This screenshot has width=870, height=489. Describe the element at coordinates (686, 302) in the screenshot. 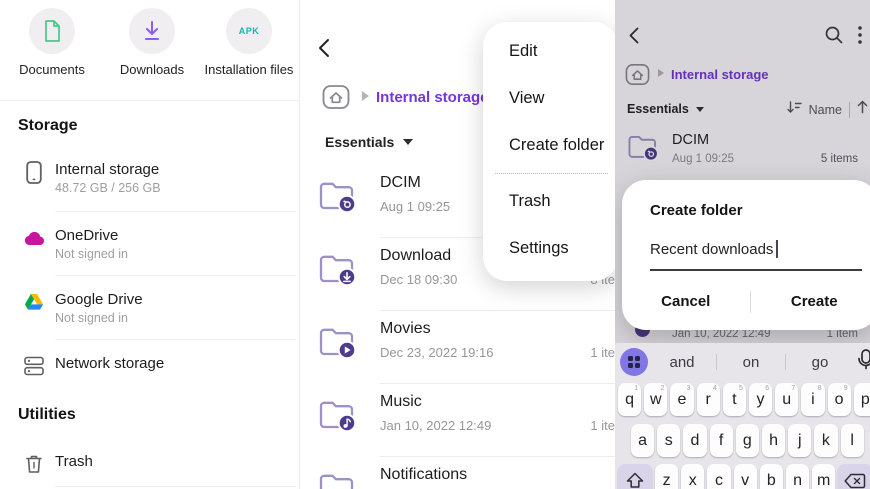

I see `cancel-button: Cancel` at that location.